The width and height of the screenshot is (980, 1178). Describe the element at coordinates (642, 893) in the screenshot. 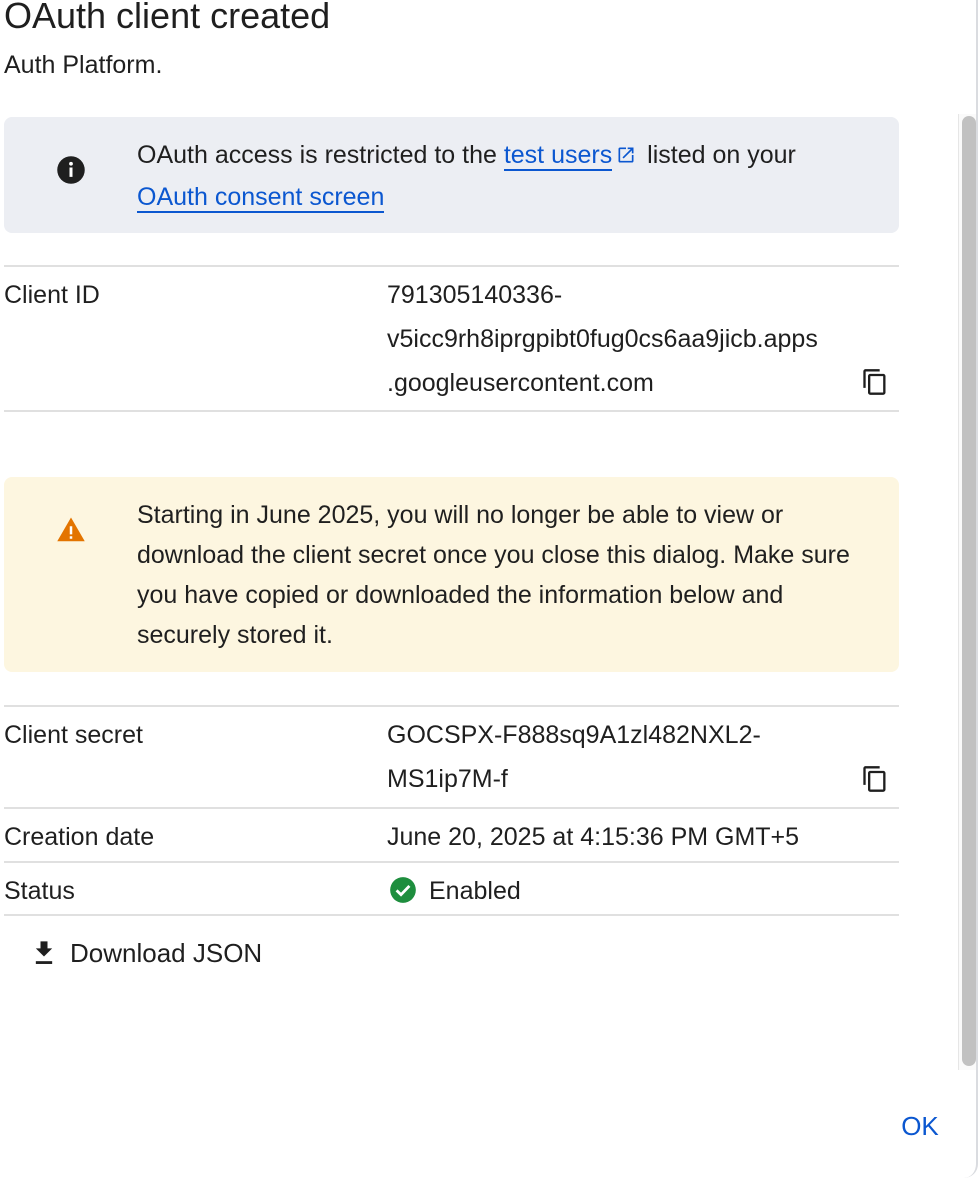

I see `status-value: Enabled` at that location.